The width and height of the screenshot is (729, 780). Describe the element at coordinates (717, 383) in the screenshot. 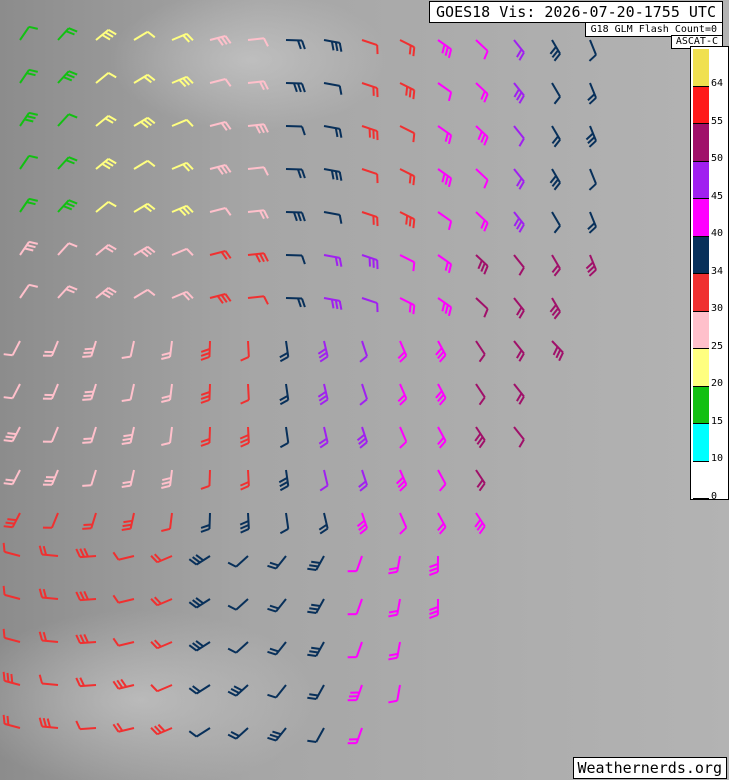

I see `colorbar-tick-label: 20` at that location.